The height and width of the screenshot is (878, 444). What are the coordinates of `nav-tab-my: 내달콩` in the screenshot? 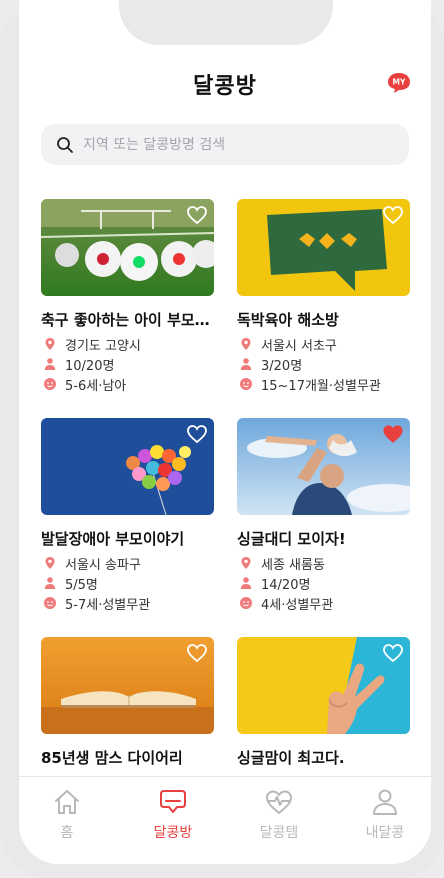 It's located at (383, 814).